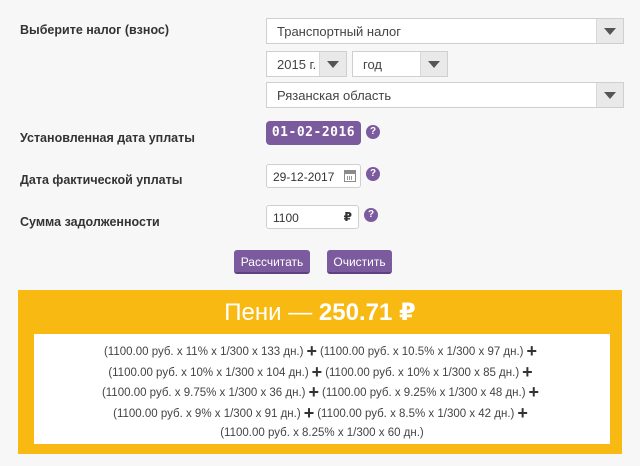 This screenshot has width=640, height=466. I want to click on debt-label: Сумма задолженности, so click(90, 222).